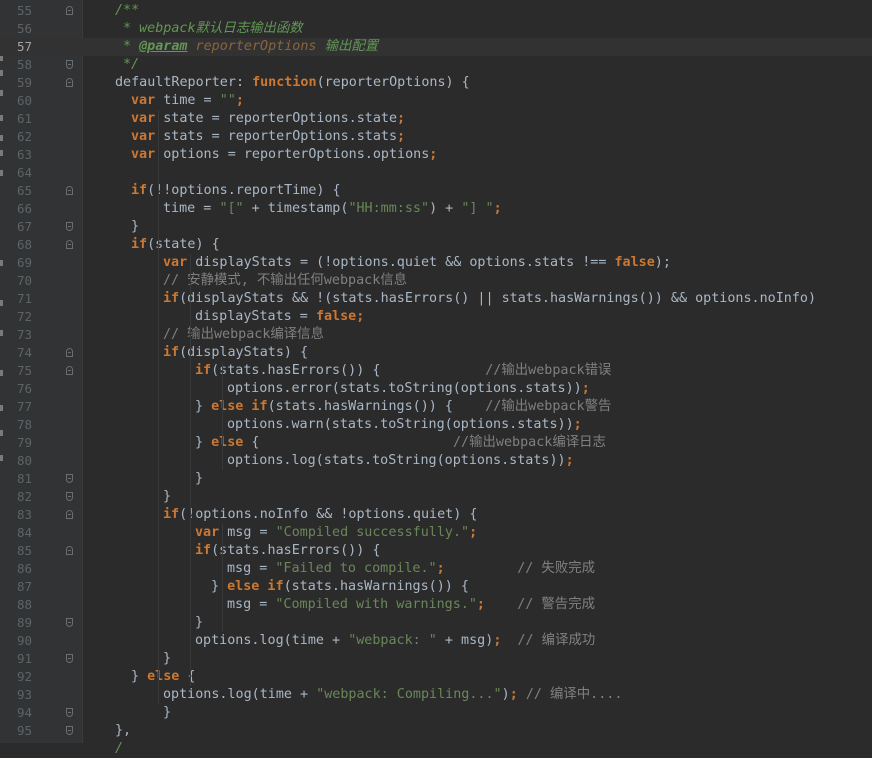 Image resolution: width=872 pixels, height=758 pixels. I want to click on code-line: 82}, so click(436, 497).